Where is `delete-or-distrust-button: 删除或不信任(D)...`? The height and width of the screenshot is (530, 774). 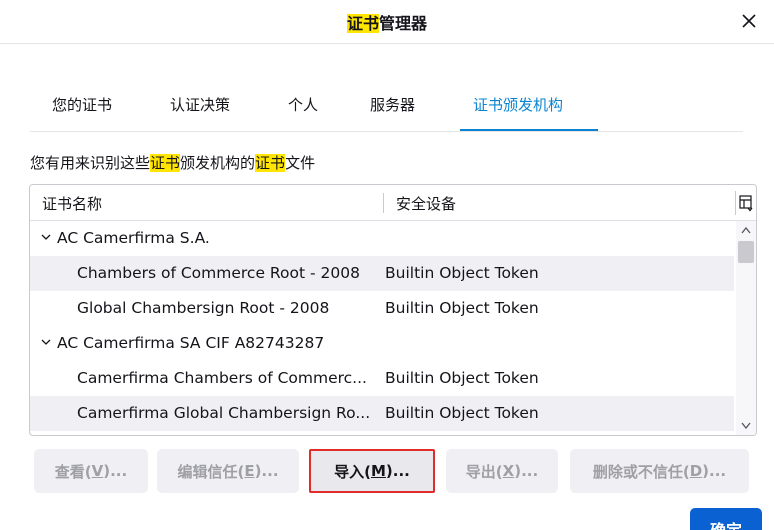 delete-or-distrust-button: 删除或不信任(D)... is located at coordinates (659, 471).